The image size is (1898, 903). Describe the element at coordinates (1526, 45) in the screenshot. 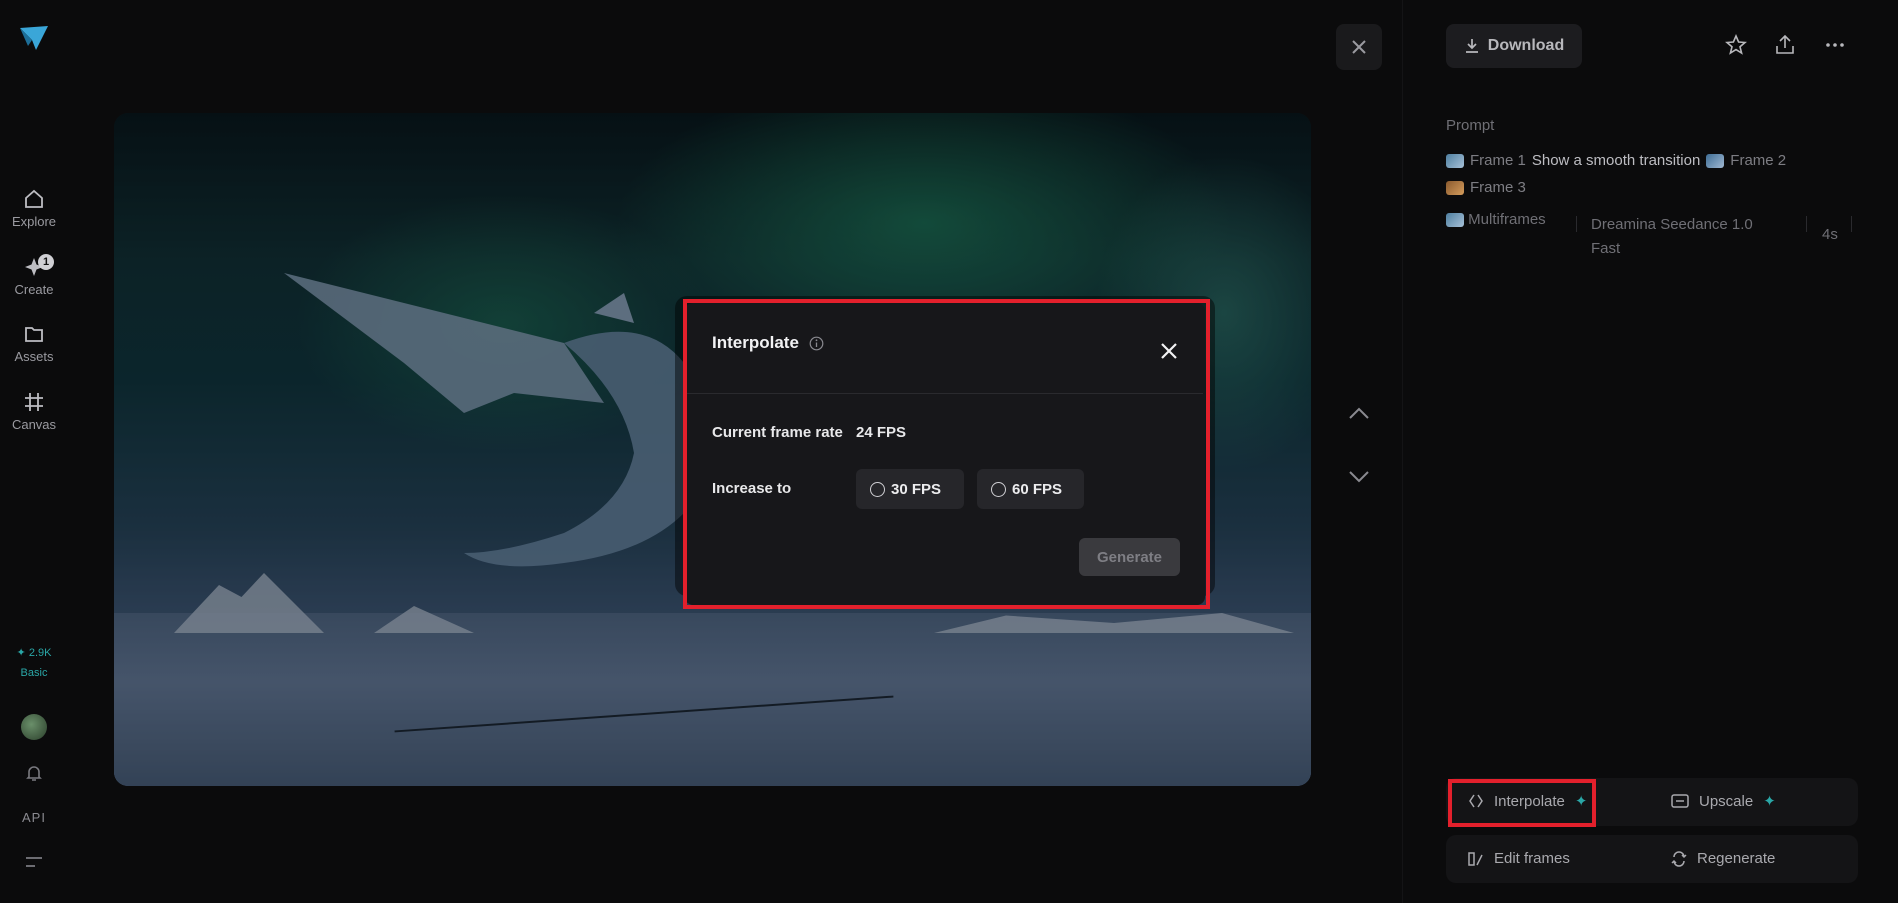

I see `download-label: Download` at that location.